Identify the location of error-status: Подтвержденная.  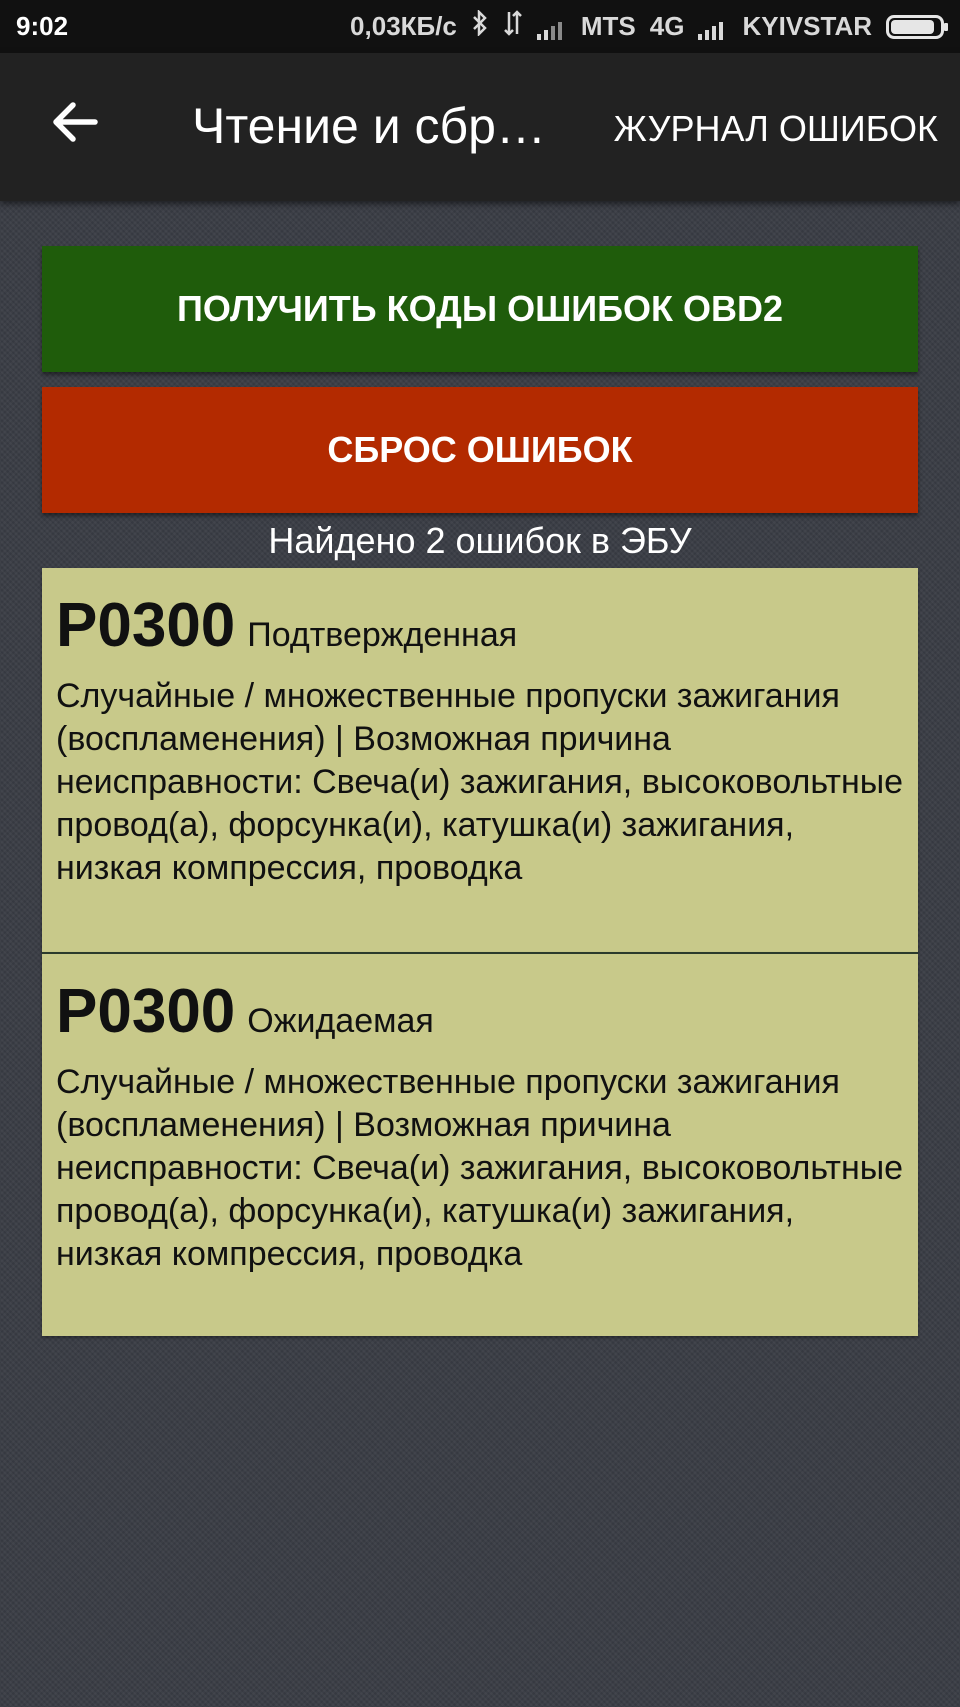
(382, 635).